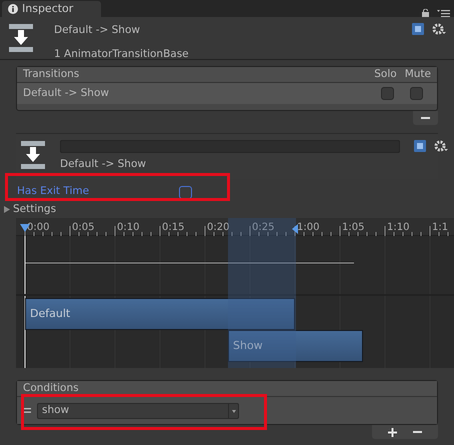  I want to click on drag-handle-icon, so click(27, 410).